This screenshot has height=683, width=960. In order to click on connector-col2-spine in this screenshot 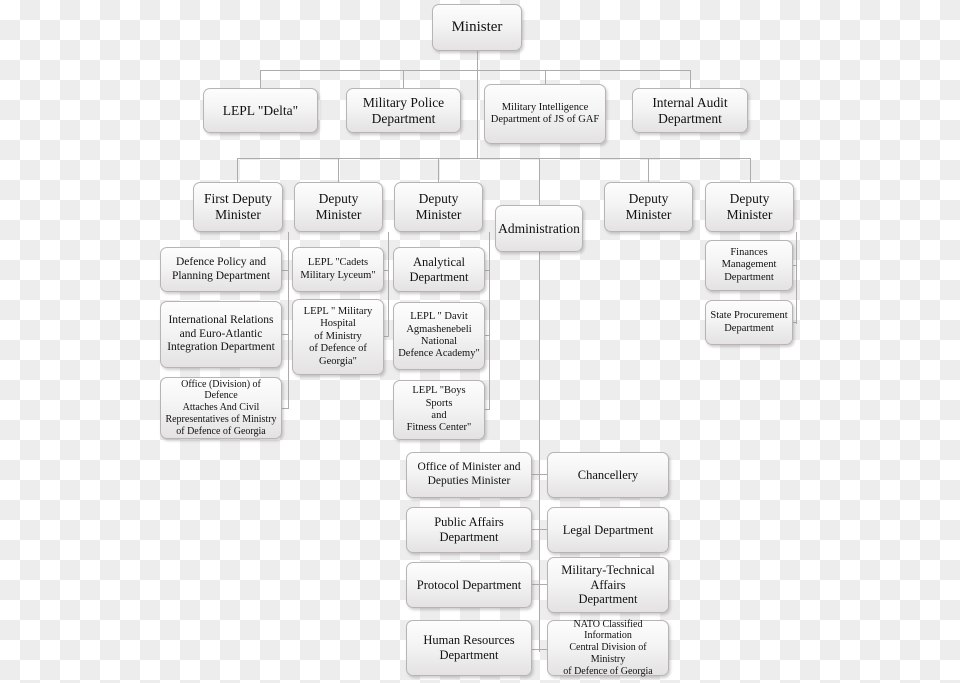, I will do `click(388, 284)`.